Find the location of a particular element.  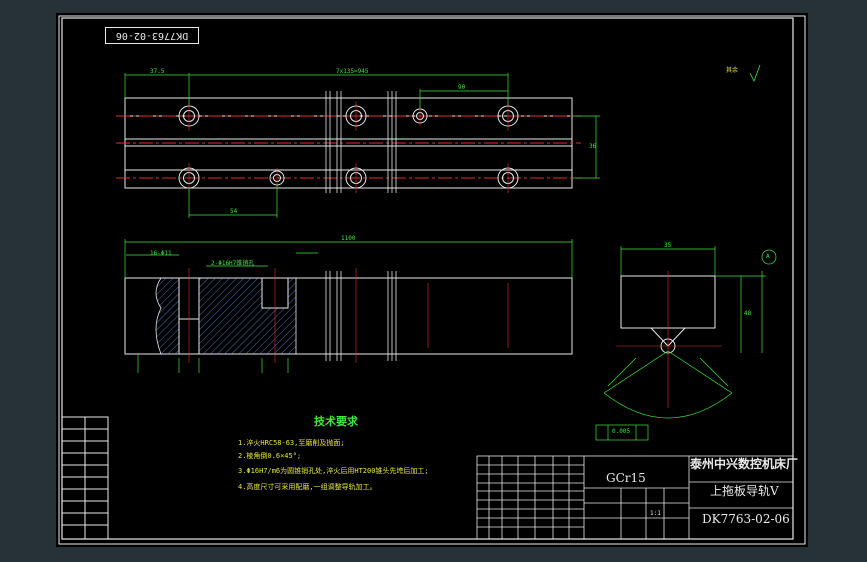

material-label: GCr15 is located at coordinates (626, 478).